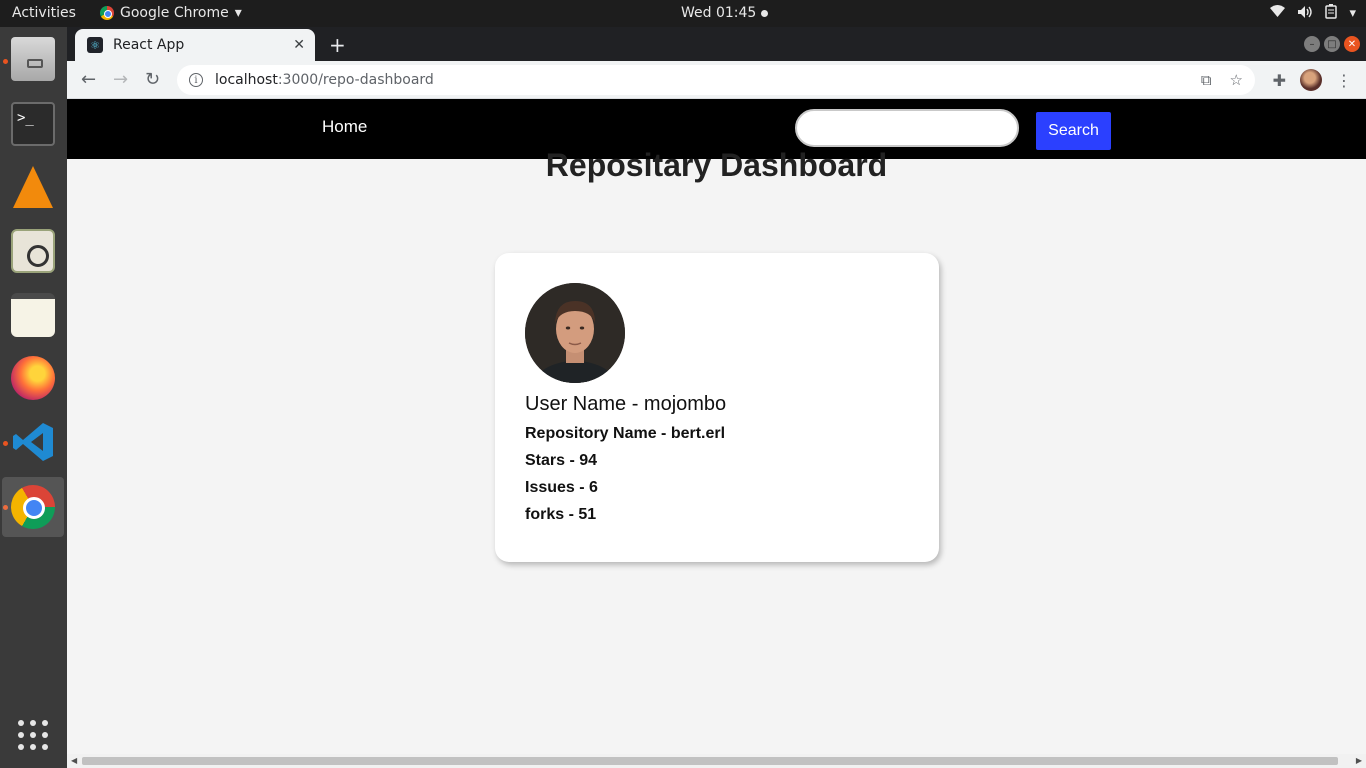 The width and height of the screenshot is (1366, 768). I want to click on close-window-icon: ✕, so click(1352, 44).